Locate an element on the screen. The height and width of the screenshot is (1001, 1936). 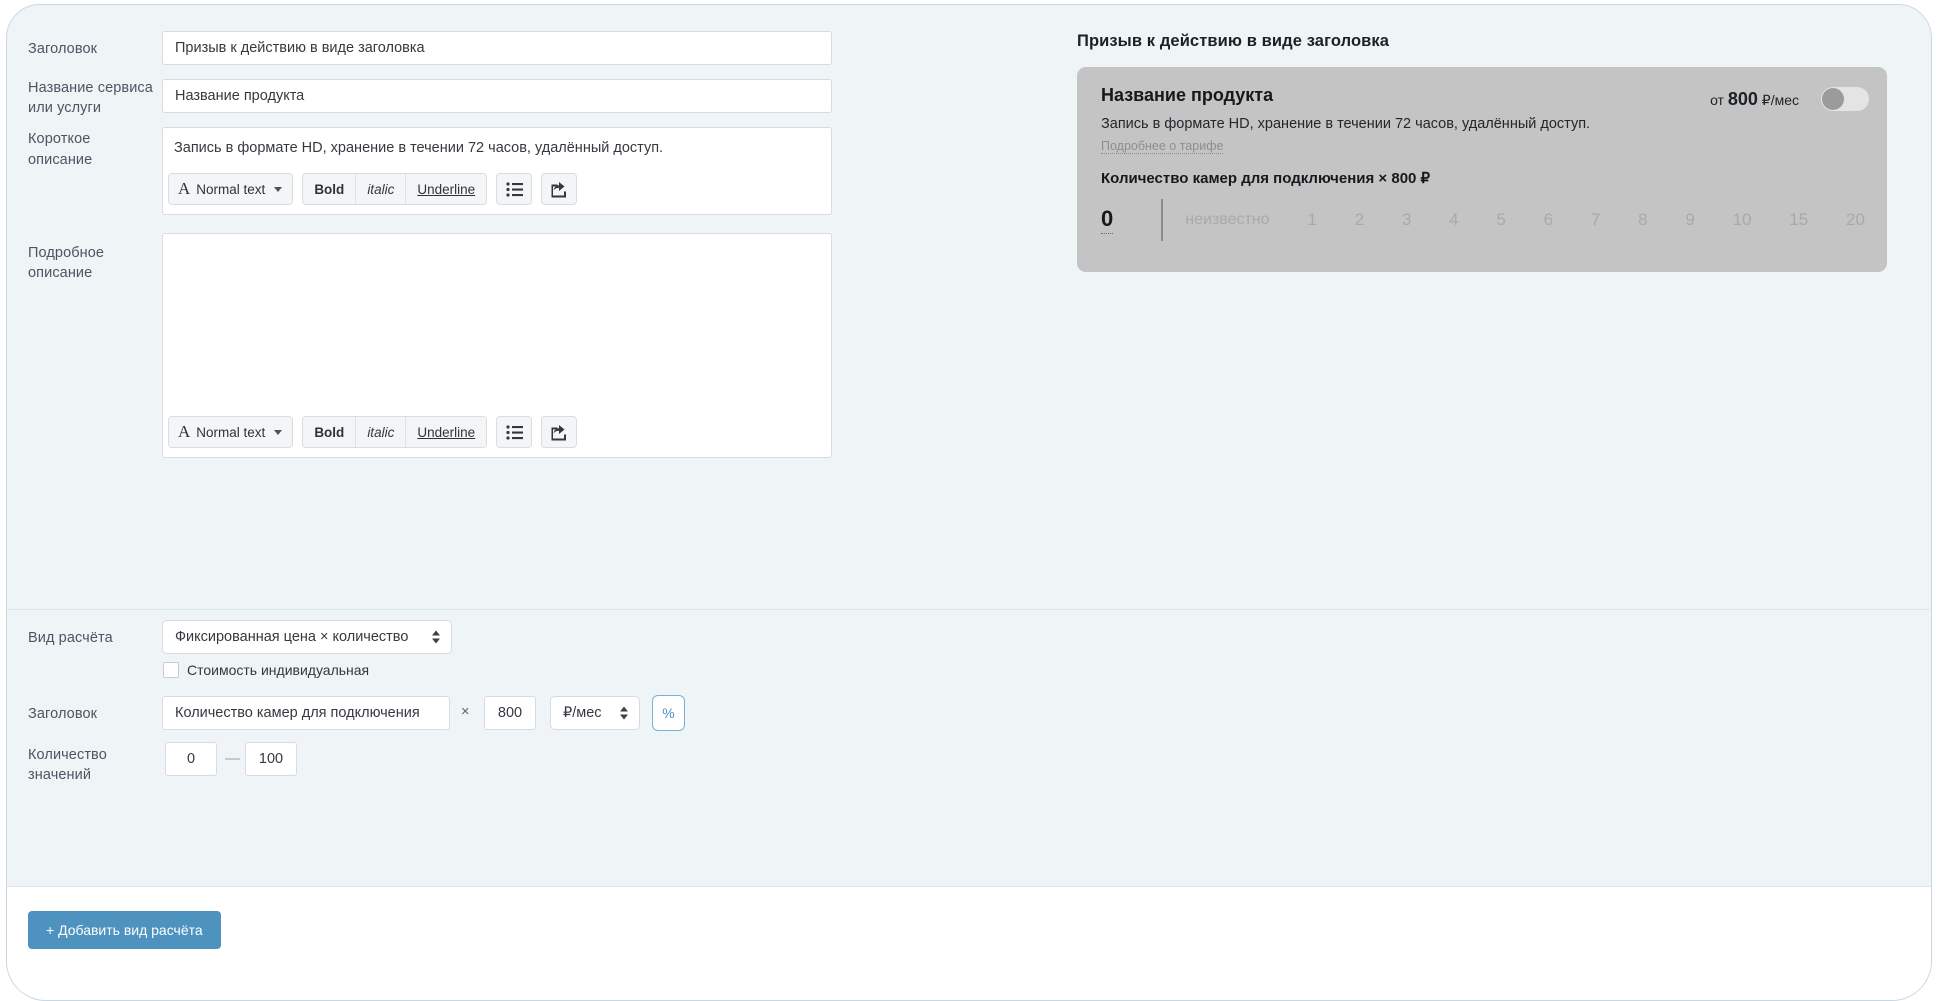
scale-option: 7 is located at coordinates (1595, 220).